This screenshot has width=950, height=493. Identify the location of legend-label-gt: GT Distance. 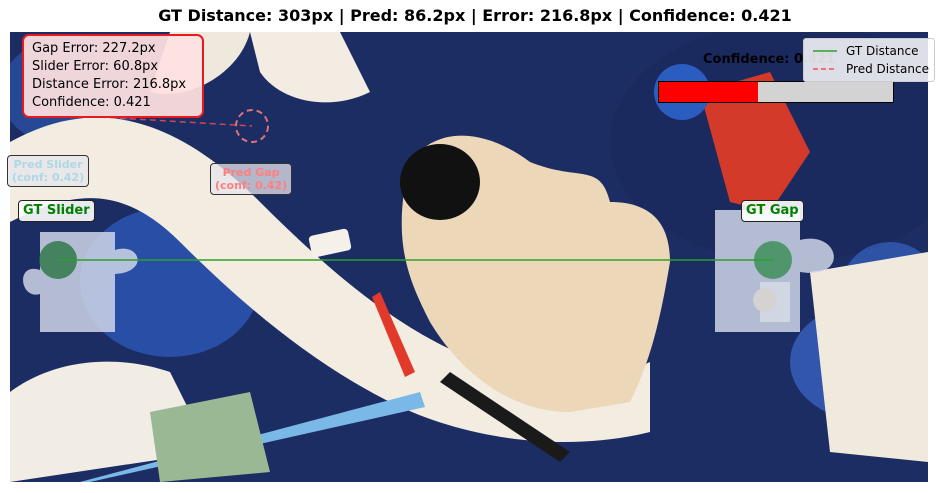
(882, 51).